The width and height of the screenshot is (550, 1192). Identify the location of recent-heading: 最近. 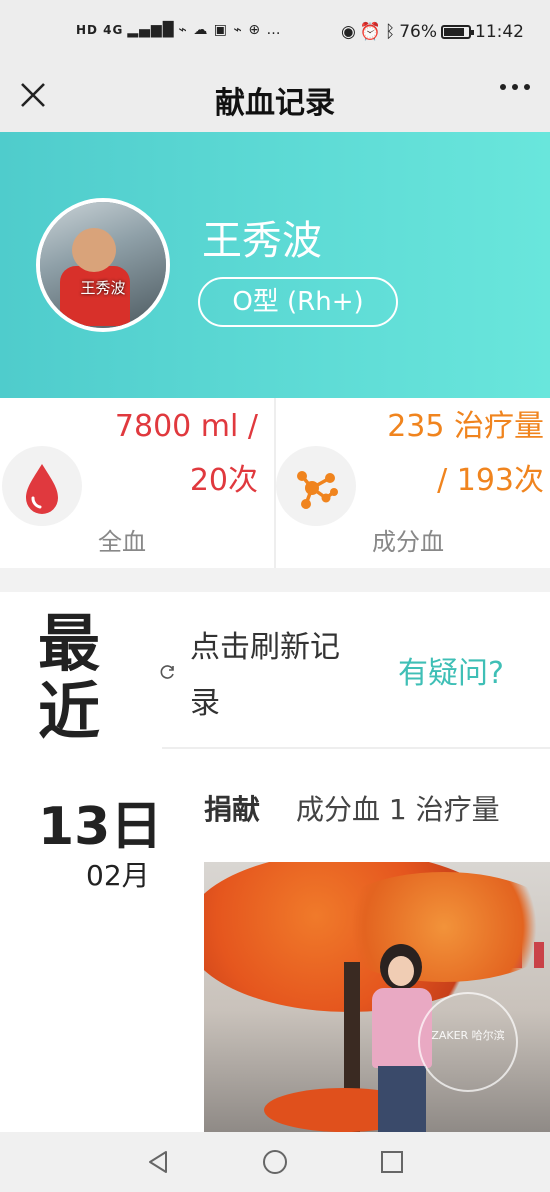
(69, 677).